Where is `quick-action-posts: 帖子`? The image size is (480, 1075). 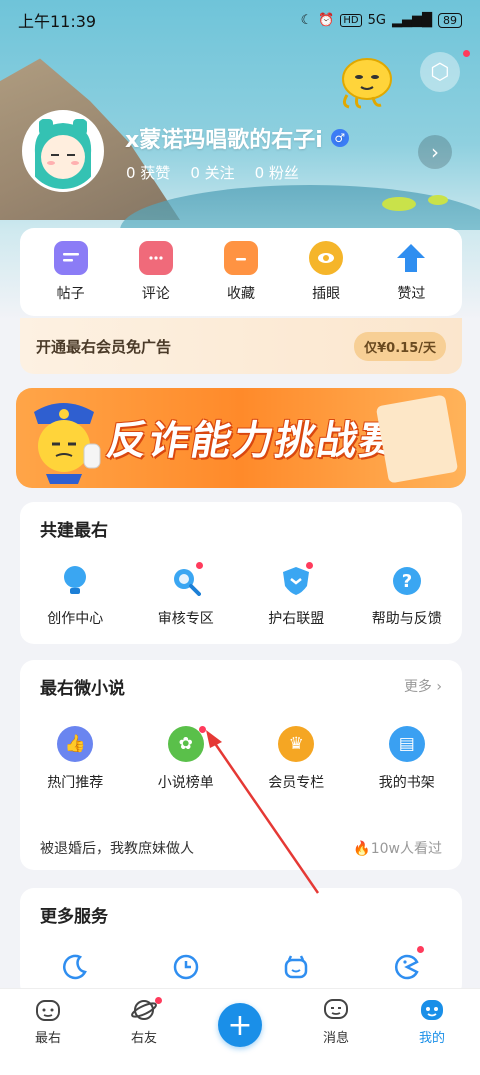 quick-action-posts: 帖子 is located at coordinates (71, 272).